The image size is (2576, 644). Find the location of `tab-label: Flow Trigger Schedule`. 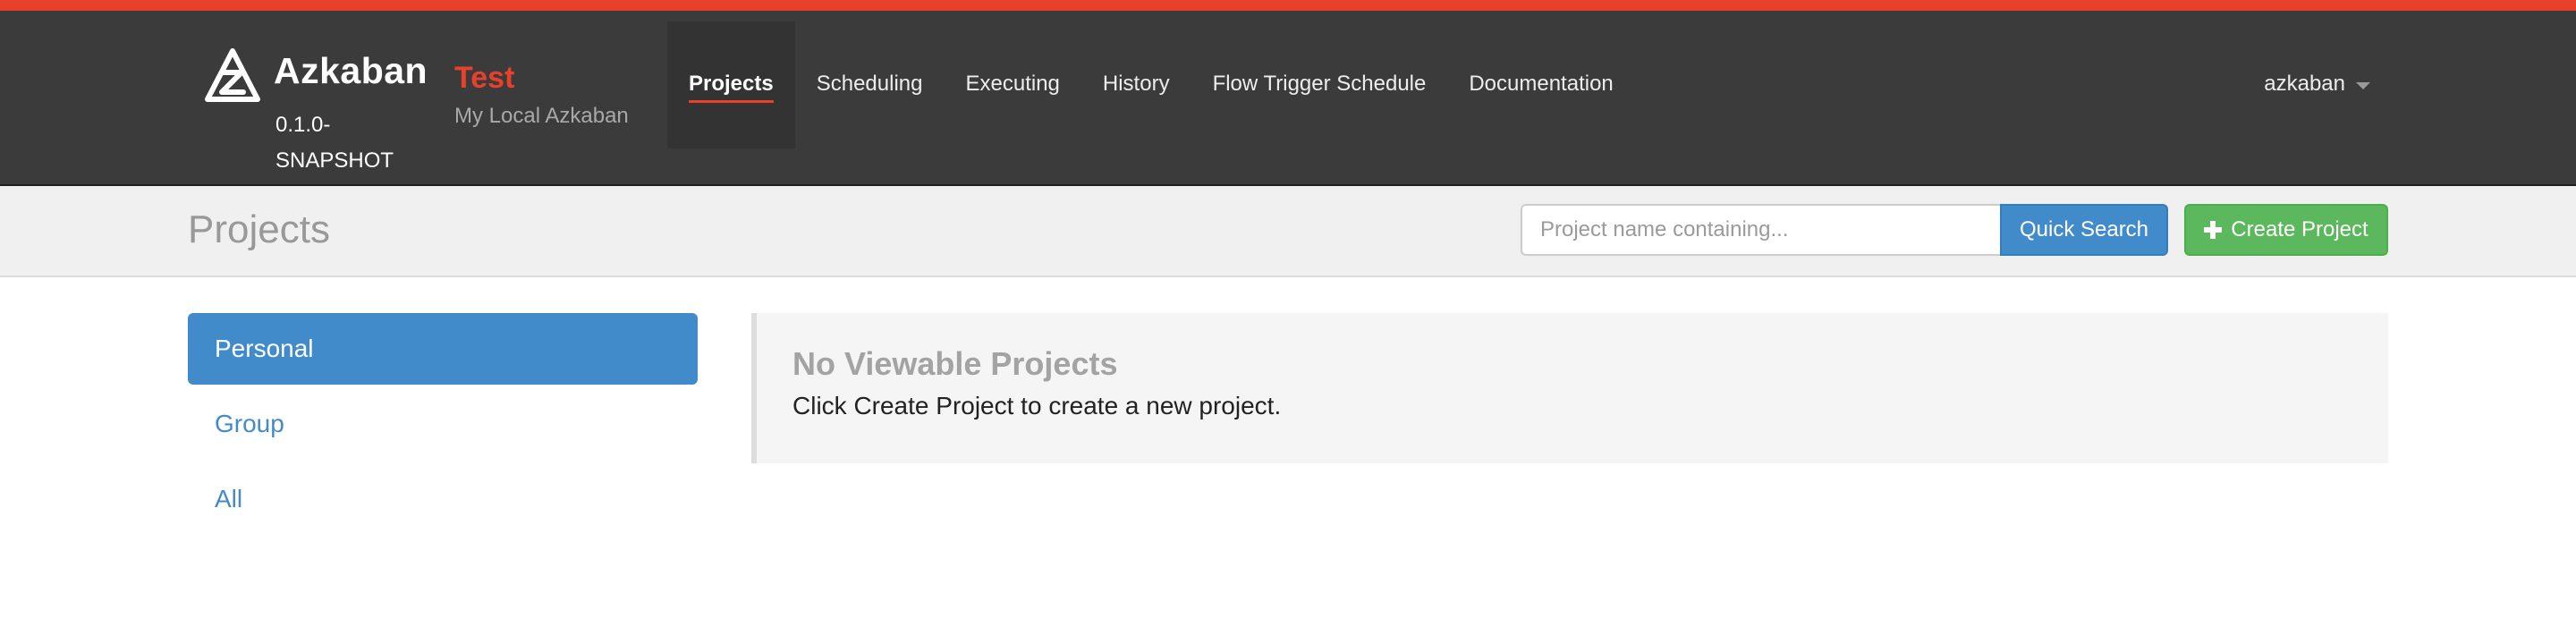

tab-label: Flow Trigger Schedule is located at coordinates (1319, 84).